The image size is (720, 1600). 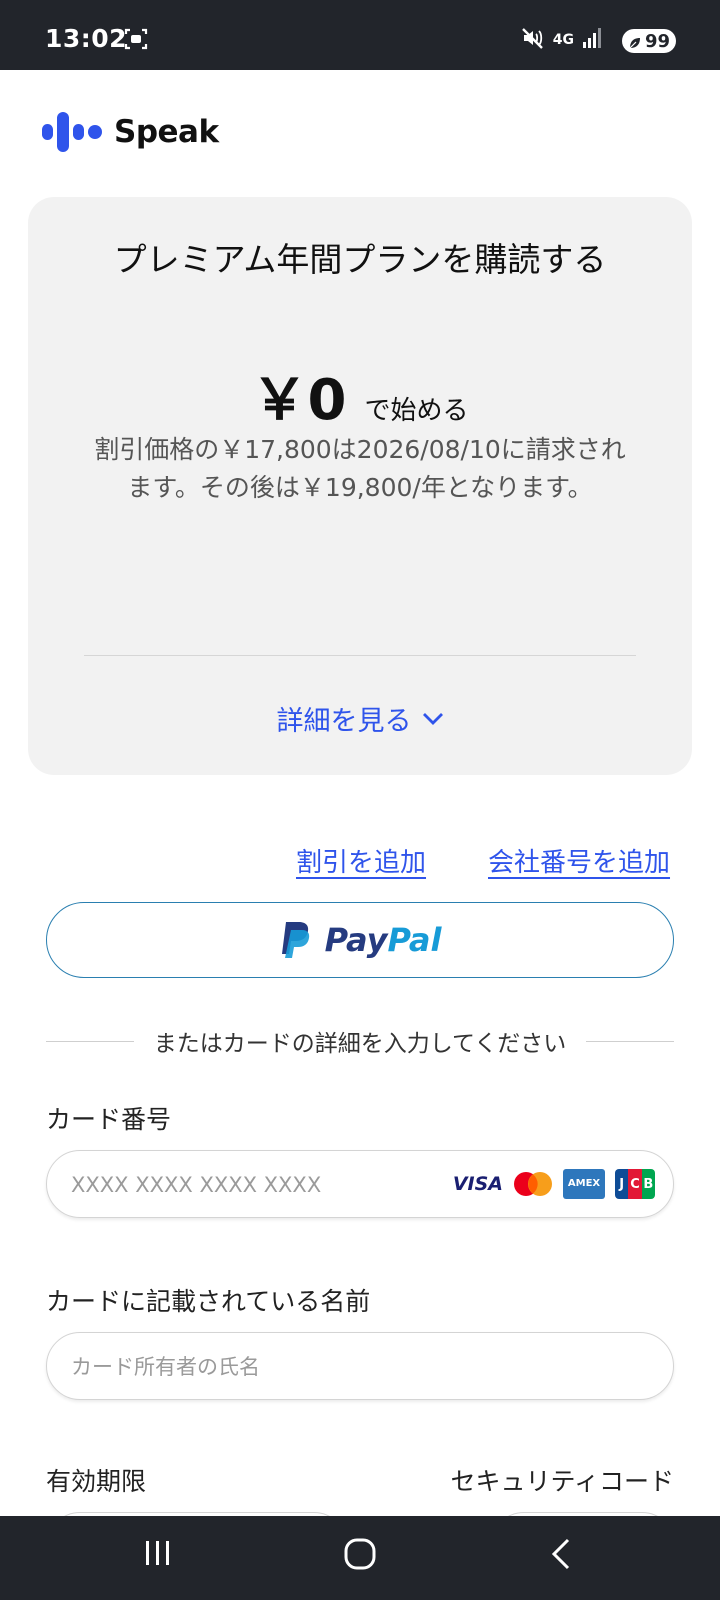 I want to click on card-number-input, so click(x=261, y=1185).